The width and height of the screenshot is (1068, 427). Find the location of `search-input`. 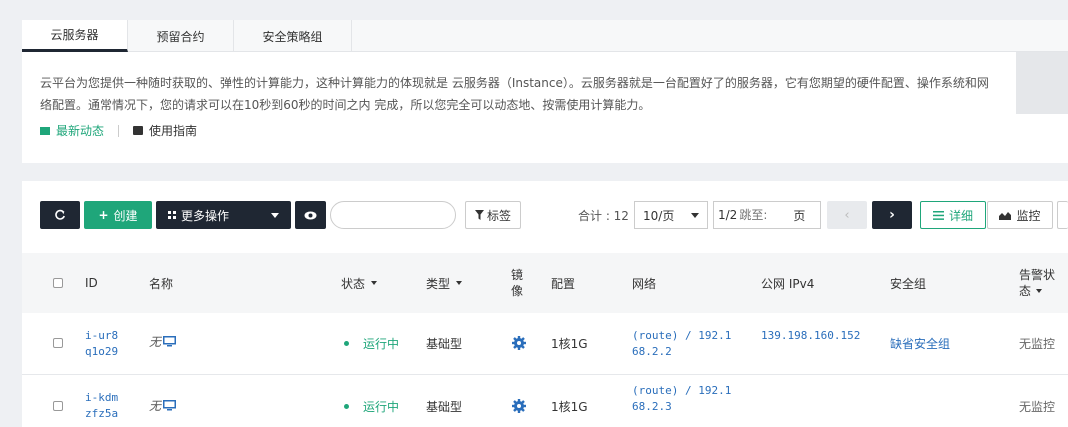

search-input is located at coordinates (393, 215).